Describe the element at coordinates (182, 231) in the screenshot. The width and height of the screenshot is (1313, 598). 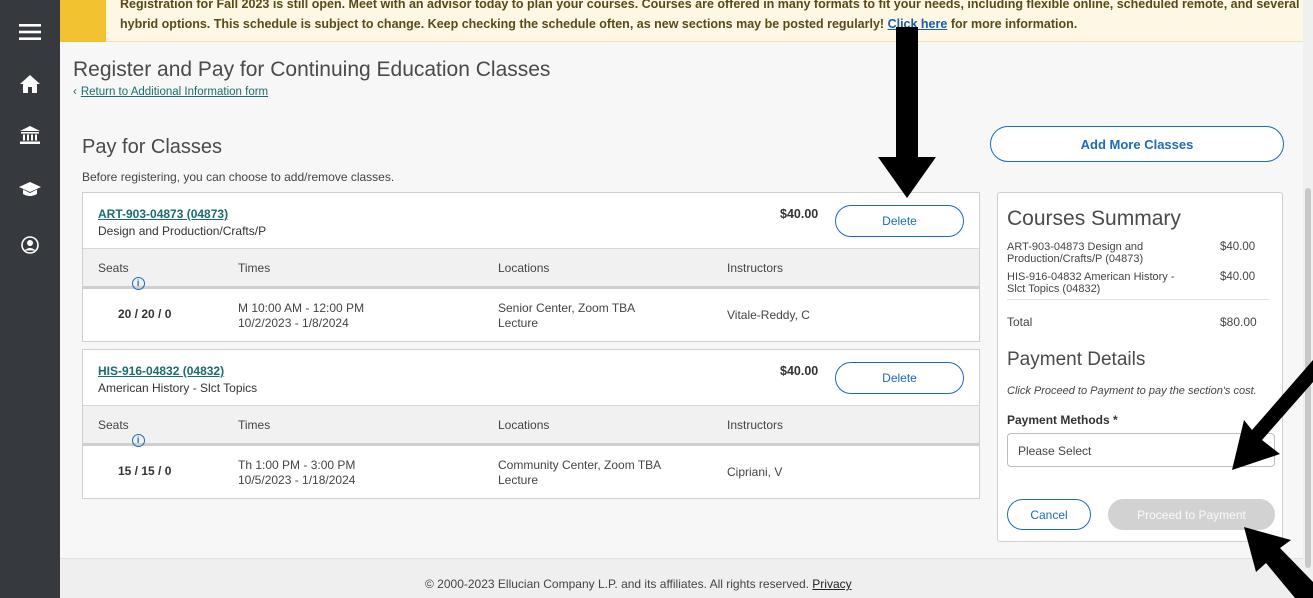
I see `section-title: Design and Production/Crafts/P` at that location.